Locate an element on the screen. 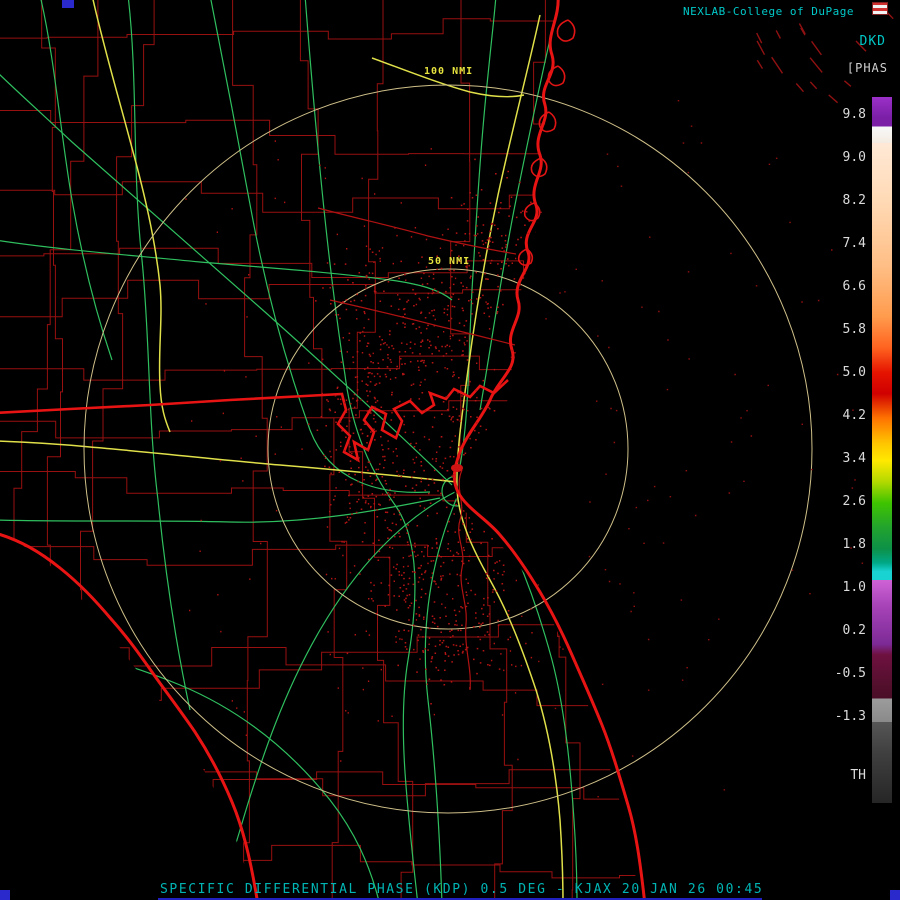 This screenshot has width=900, height=900. range-ring-label-100nmi: 100 NMI is located at coordinates (449, 71).